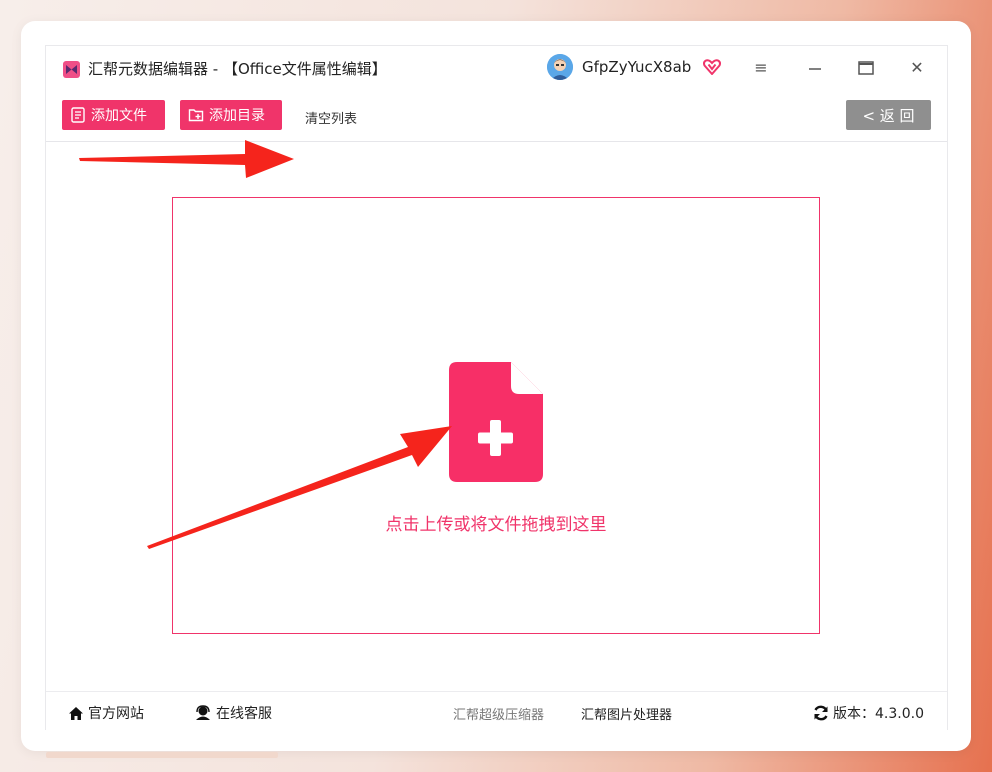  What do you see at coordinates (560, 67) in the screenshot?
I see `avatar` at bounding box center [560, 67].